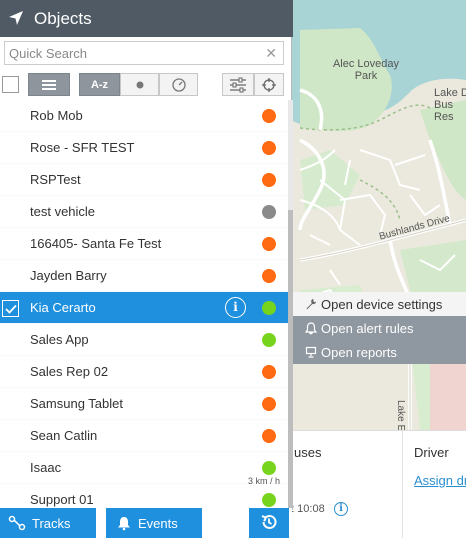  What do you see at coordinates (382, 304) in the screenshot?
I see `open-device-settings-label: Open device settings` at bounding box center [382, 304].